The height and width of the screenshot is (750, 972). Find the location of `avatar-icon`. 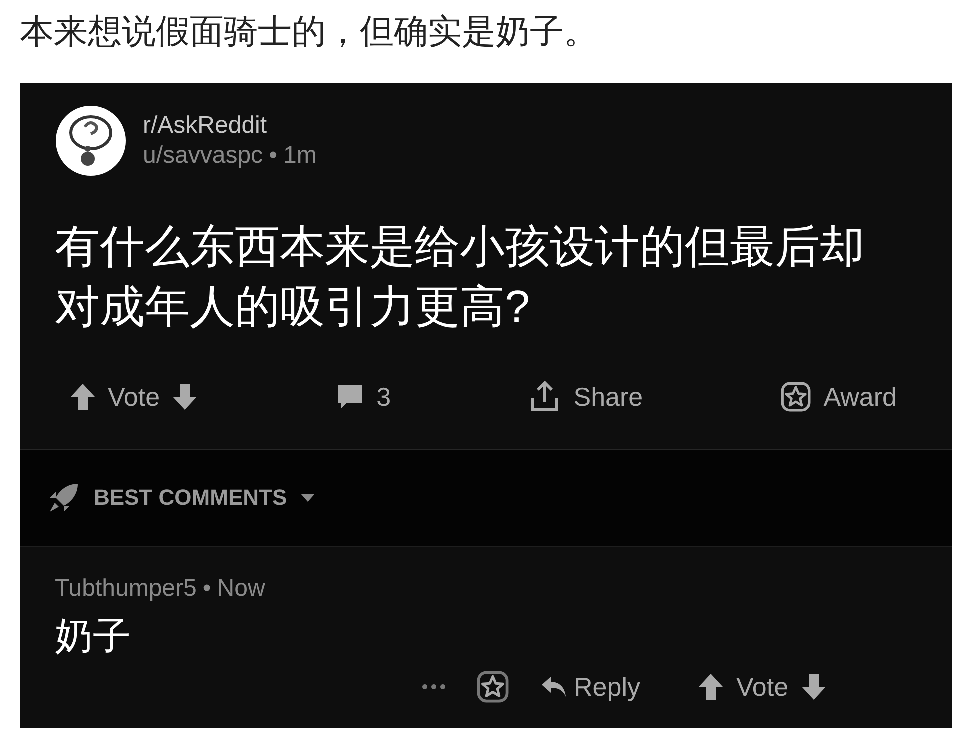

avatar-icon is located at coordinates (91, 141).